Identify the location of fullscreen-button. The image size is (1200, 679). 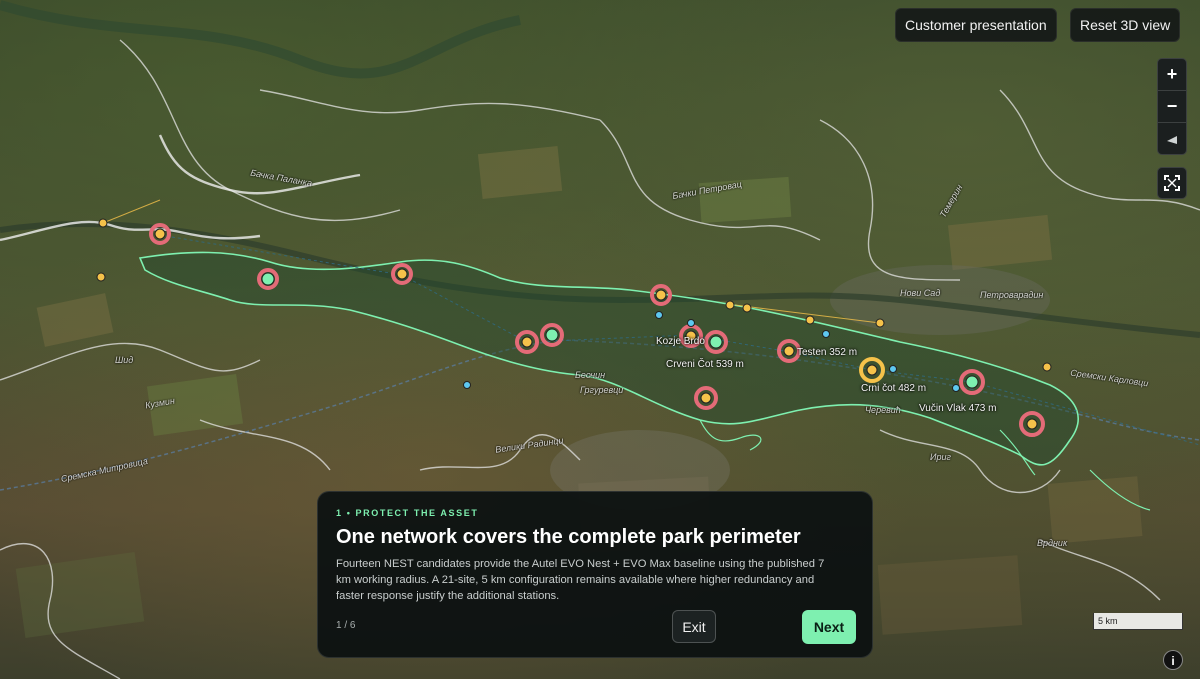
(1172, 183).